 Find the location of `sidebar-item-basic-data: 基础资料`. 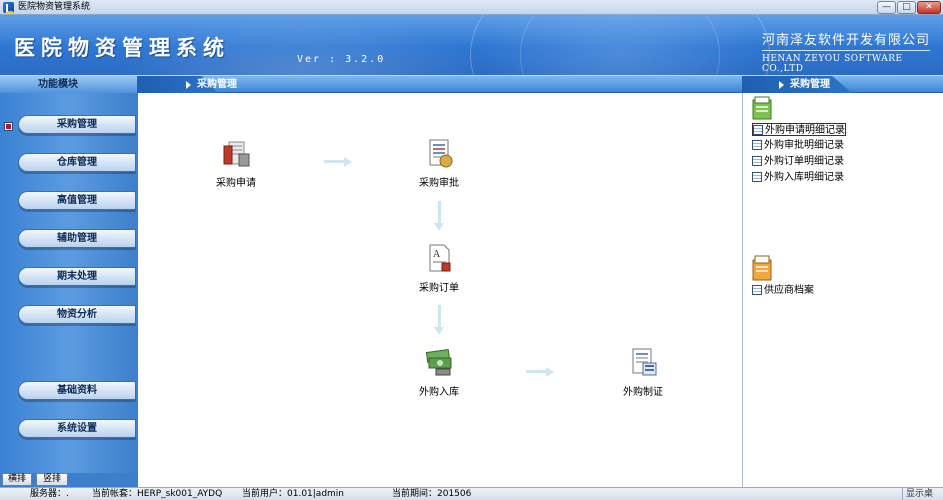

sidebar-item-basic-data: 基础资料 is located at coordinates (77, 390).